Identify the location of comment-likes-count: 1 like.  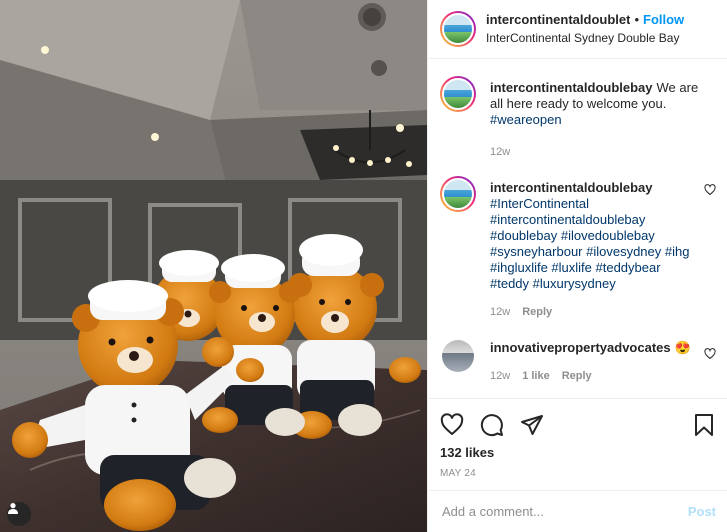
(536, 376).